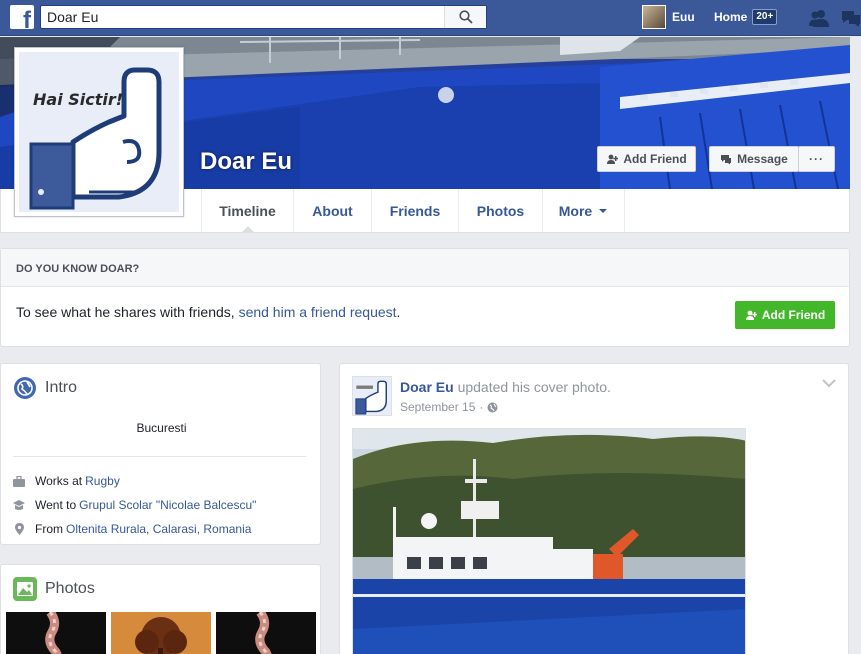  What do you see at coordinates (668, 17) in the screenshot?
I see `nav-profile-link: Euu` at bounding box center [668, 17].